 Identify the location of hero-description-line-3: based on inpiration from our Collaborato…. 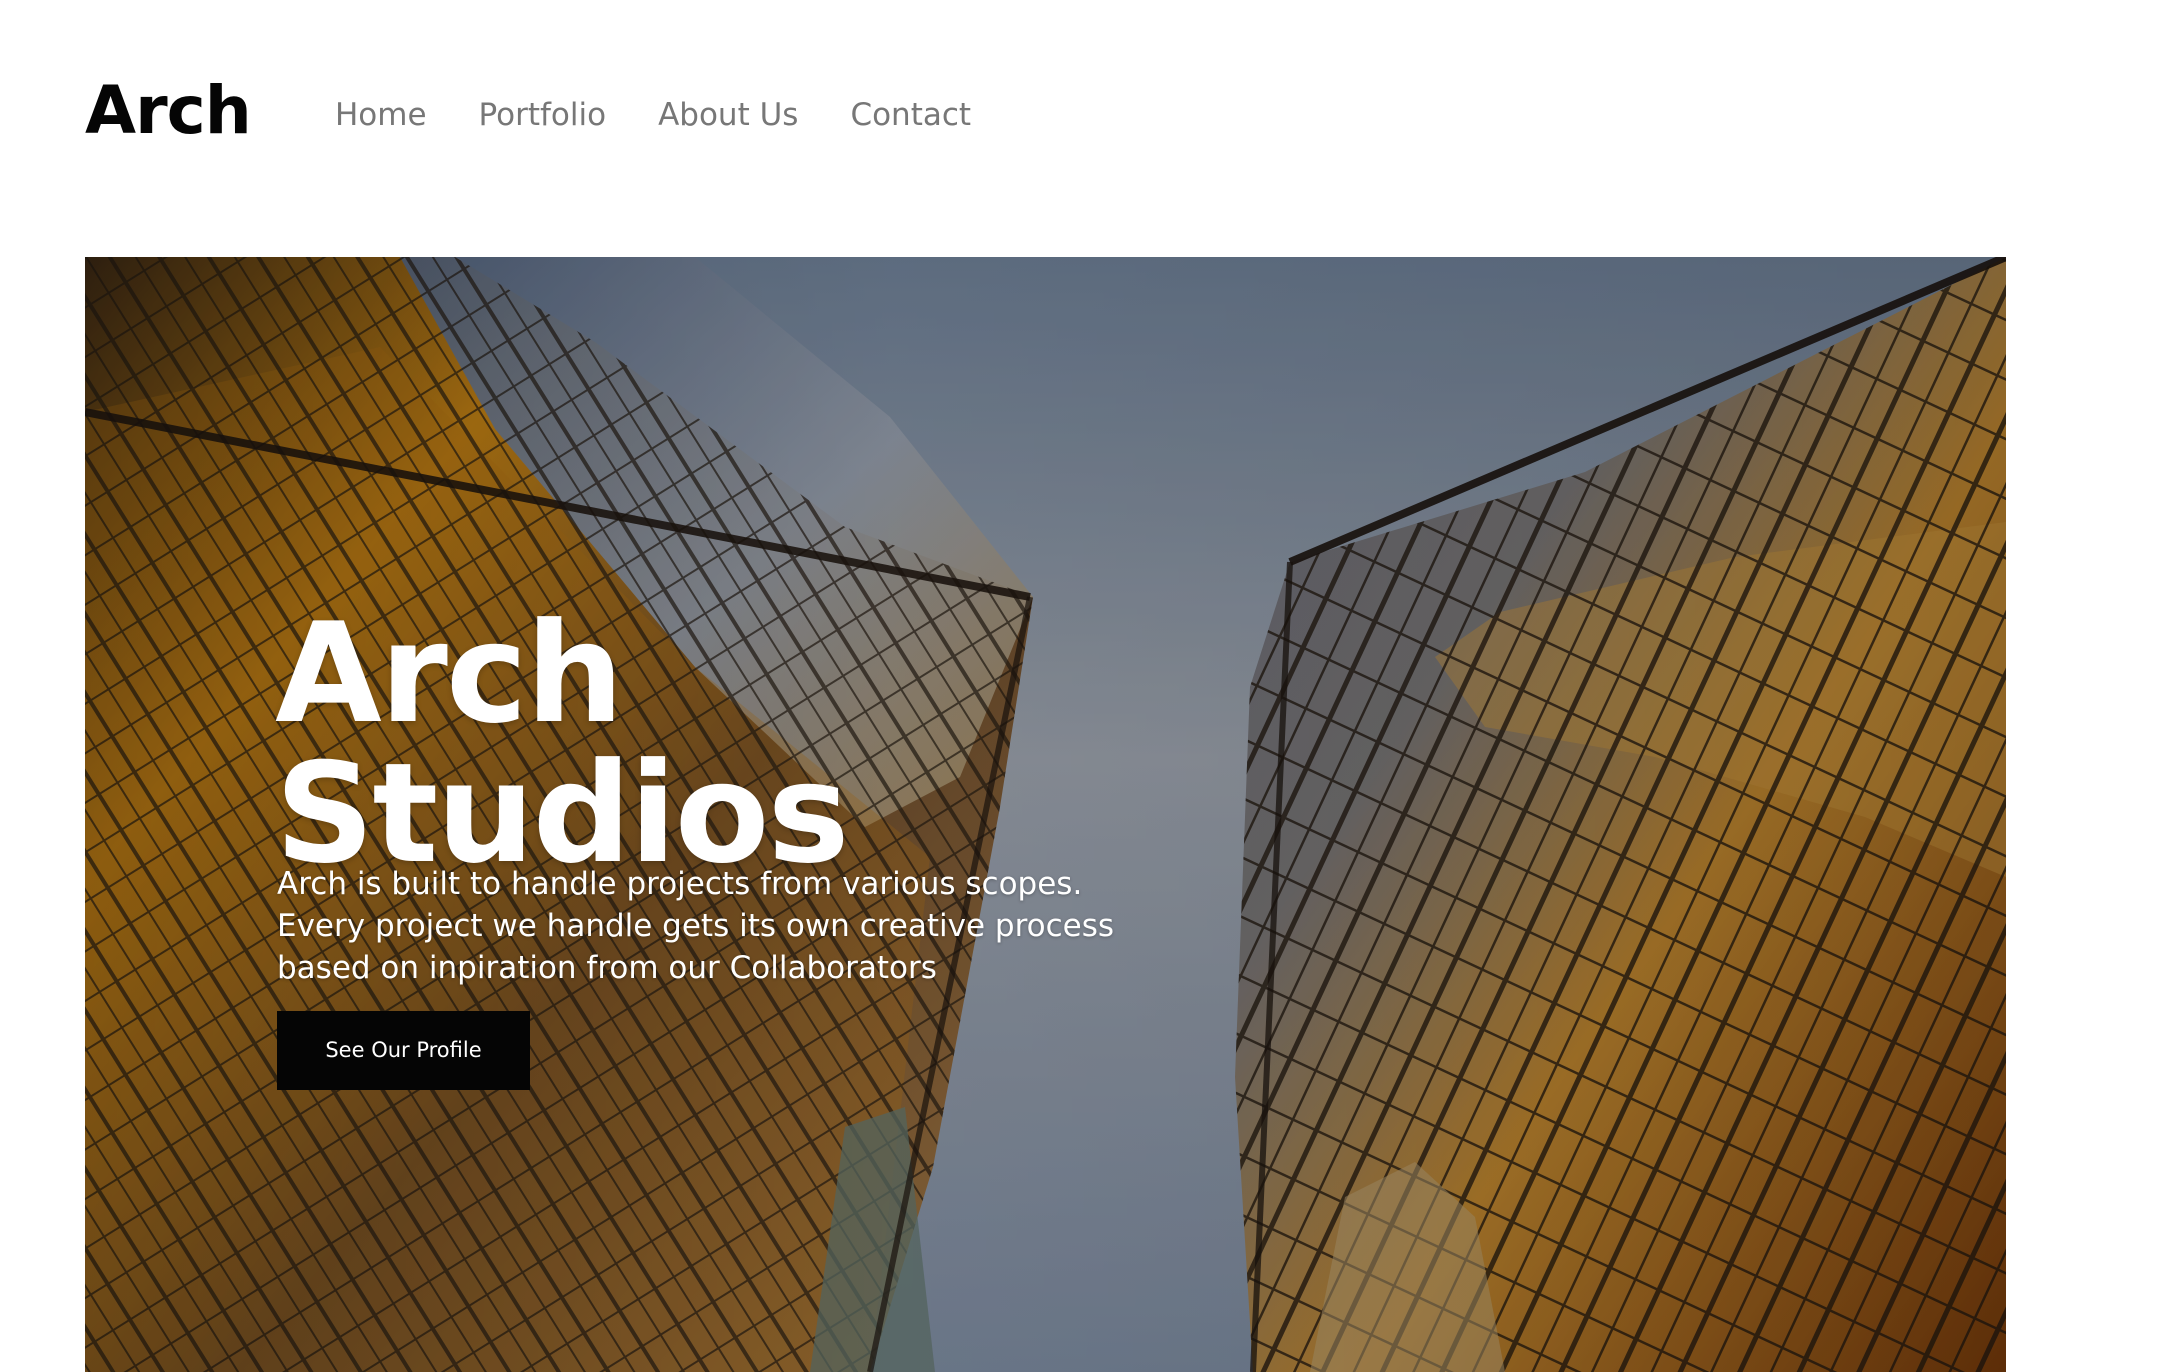
(607, 968).